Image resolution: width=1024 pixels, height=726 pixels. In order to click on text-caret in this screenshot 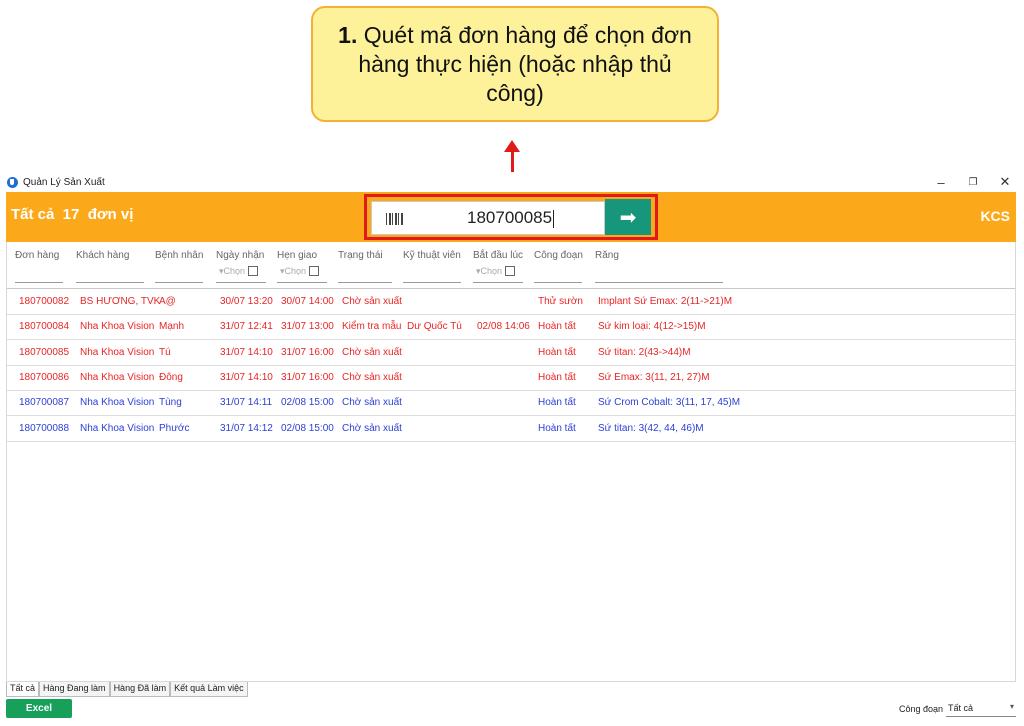, I will do `click(554, 218)`.